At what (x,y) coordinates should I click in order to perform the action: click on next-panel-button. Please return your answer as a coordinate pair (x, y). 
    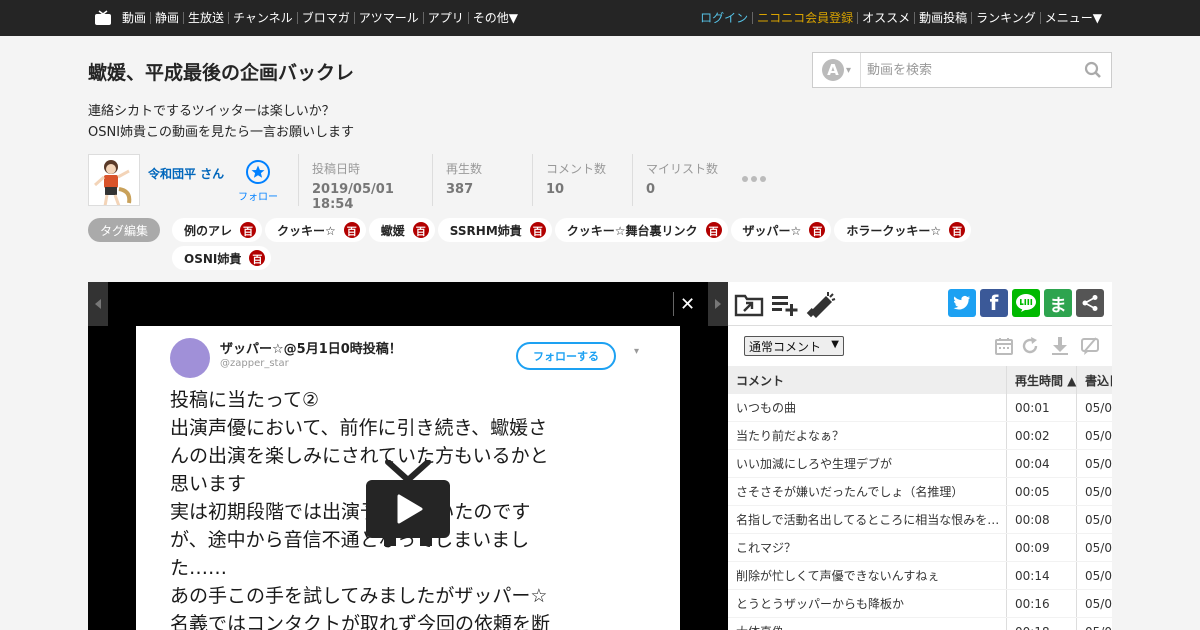
    Looking at the image, I should click on (718, 304).